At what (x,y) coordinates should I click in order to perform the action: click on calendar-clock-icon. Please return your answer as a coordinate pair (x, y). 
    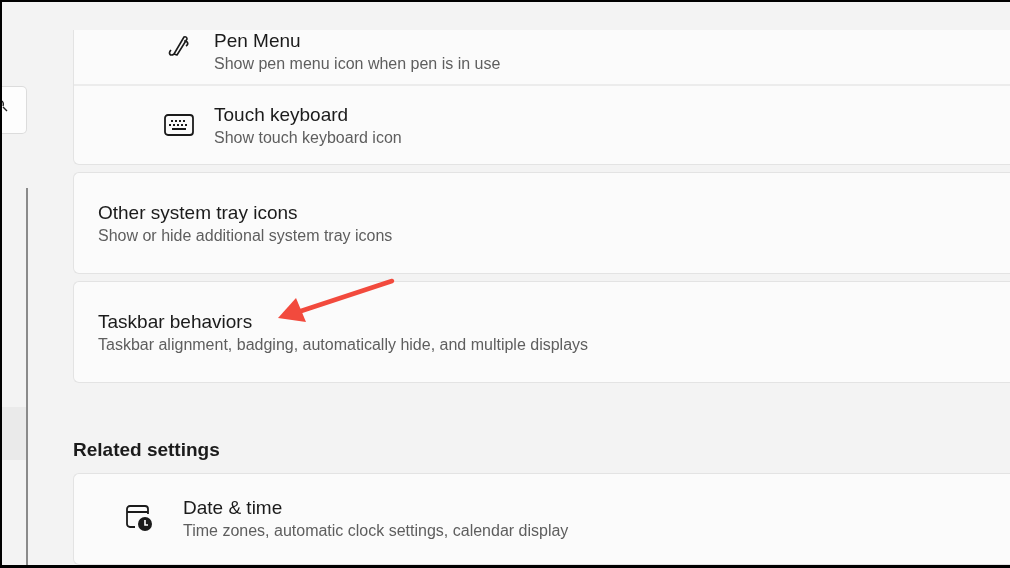
    Looking at the image, I should click on (140, 518).